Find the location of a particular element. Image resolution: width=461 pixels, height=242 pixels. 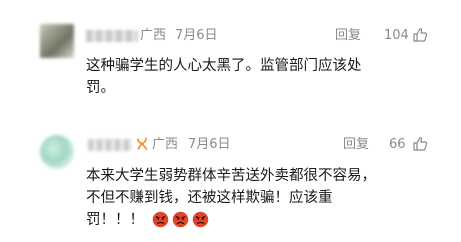

comment-text-line: 不但不赚到钱，还被这样欺骗！应该重 is located at coordinates (209, 198).